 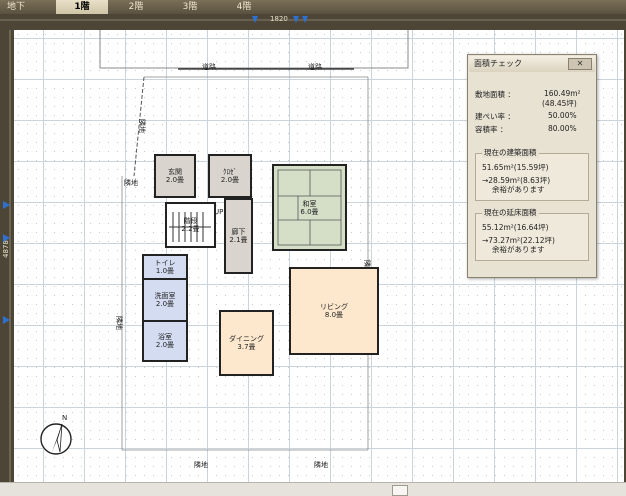 I want to click on floor-area-note: 余裕があります, so click(x=518, y=249).